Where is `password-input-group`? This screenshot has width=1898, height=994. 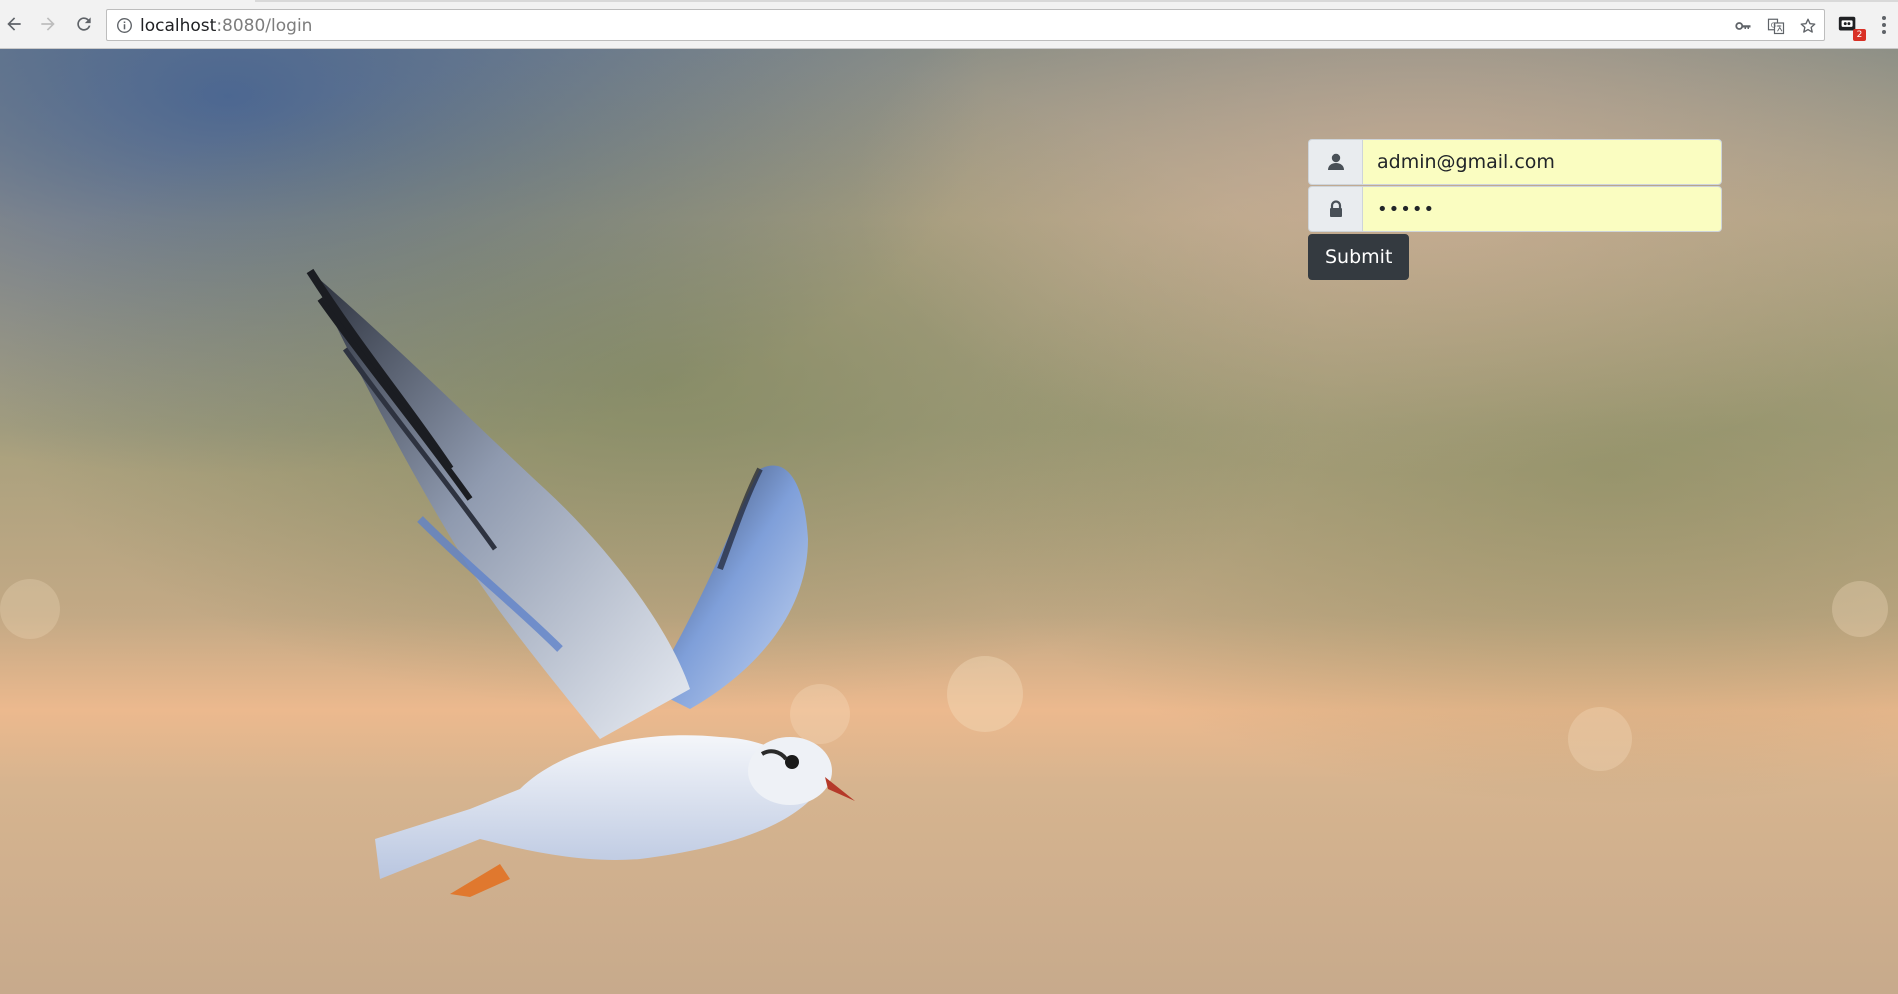 password-input-group is located at coordinates (1515, 209).